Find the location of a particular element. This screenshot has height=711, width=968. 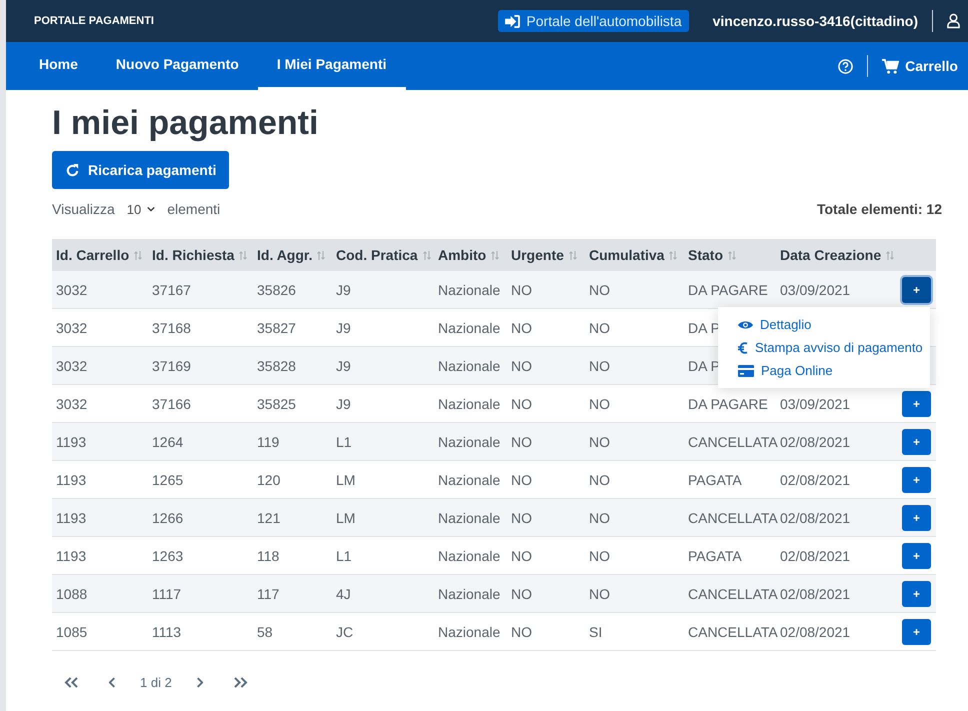

menu-item: Paga Online is located at coordinates (824, 370).